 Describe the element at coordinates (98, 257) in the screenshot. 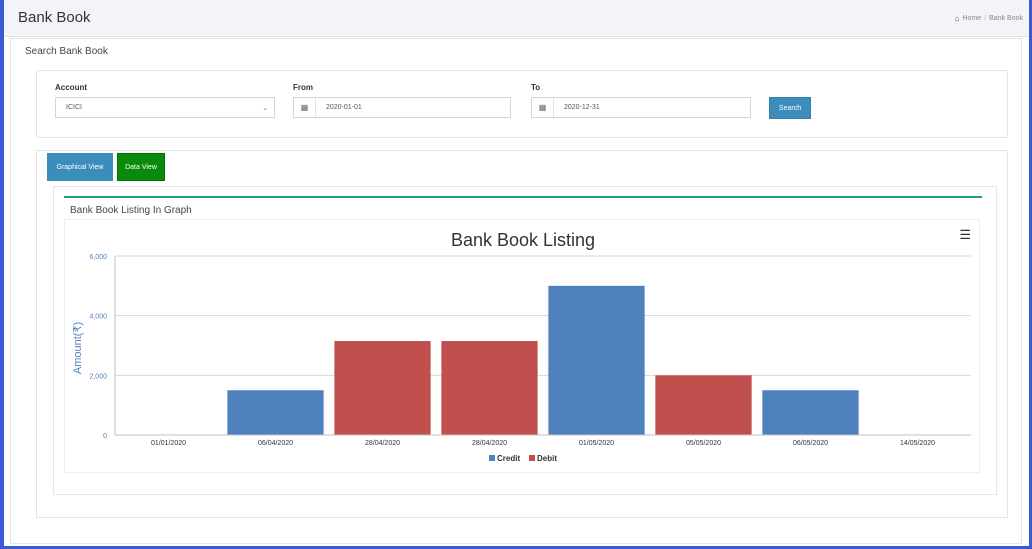

I see `y-tick-label: 6,000` at that location.